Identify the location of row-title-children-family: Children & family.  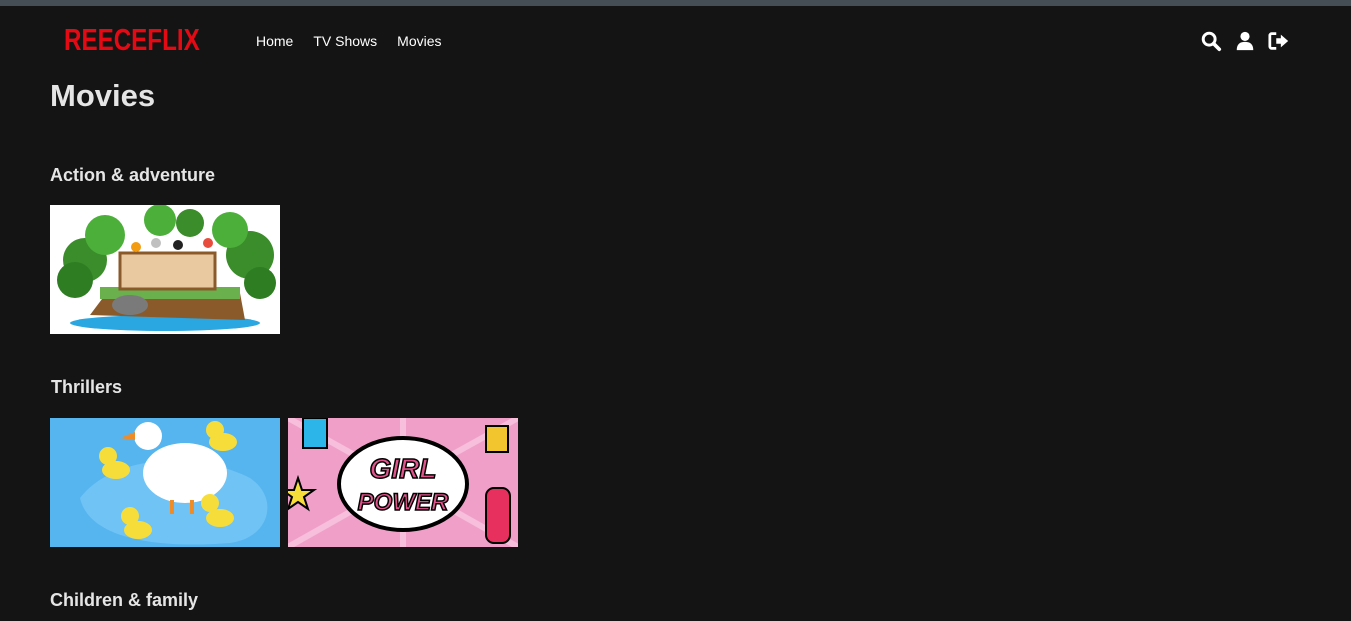
(124, 600).